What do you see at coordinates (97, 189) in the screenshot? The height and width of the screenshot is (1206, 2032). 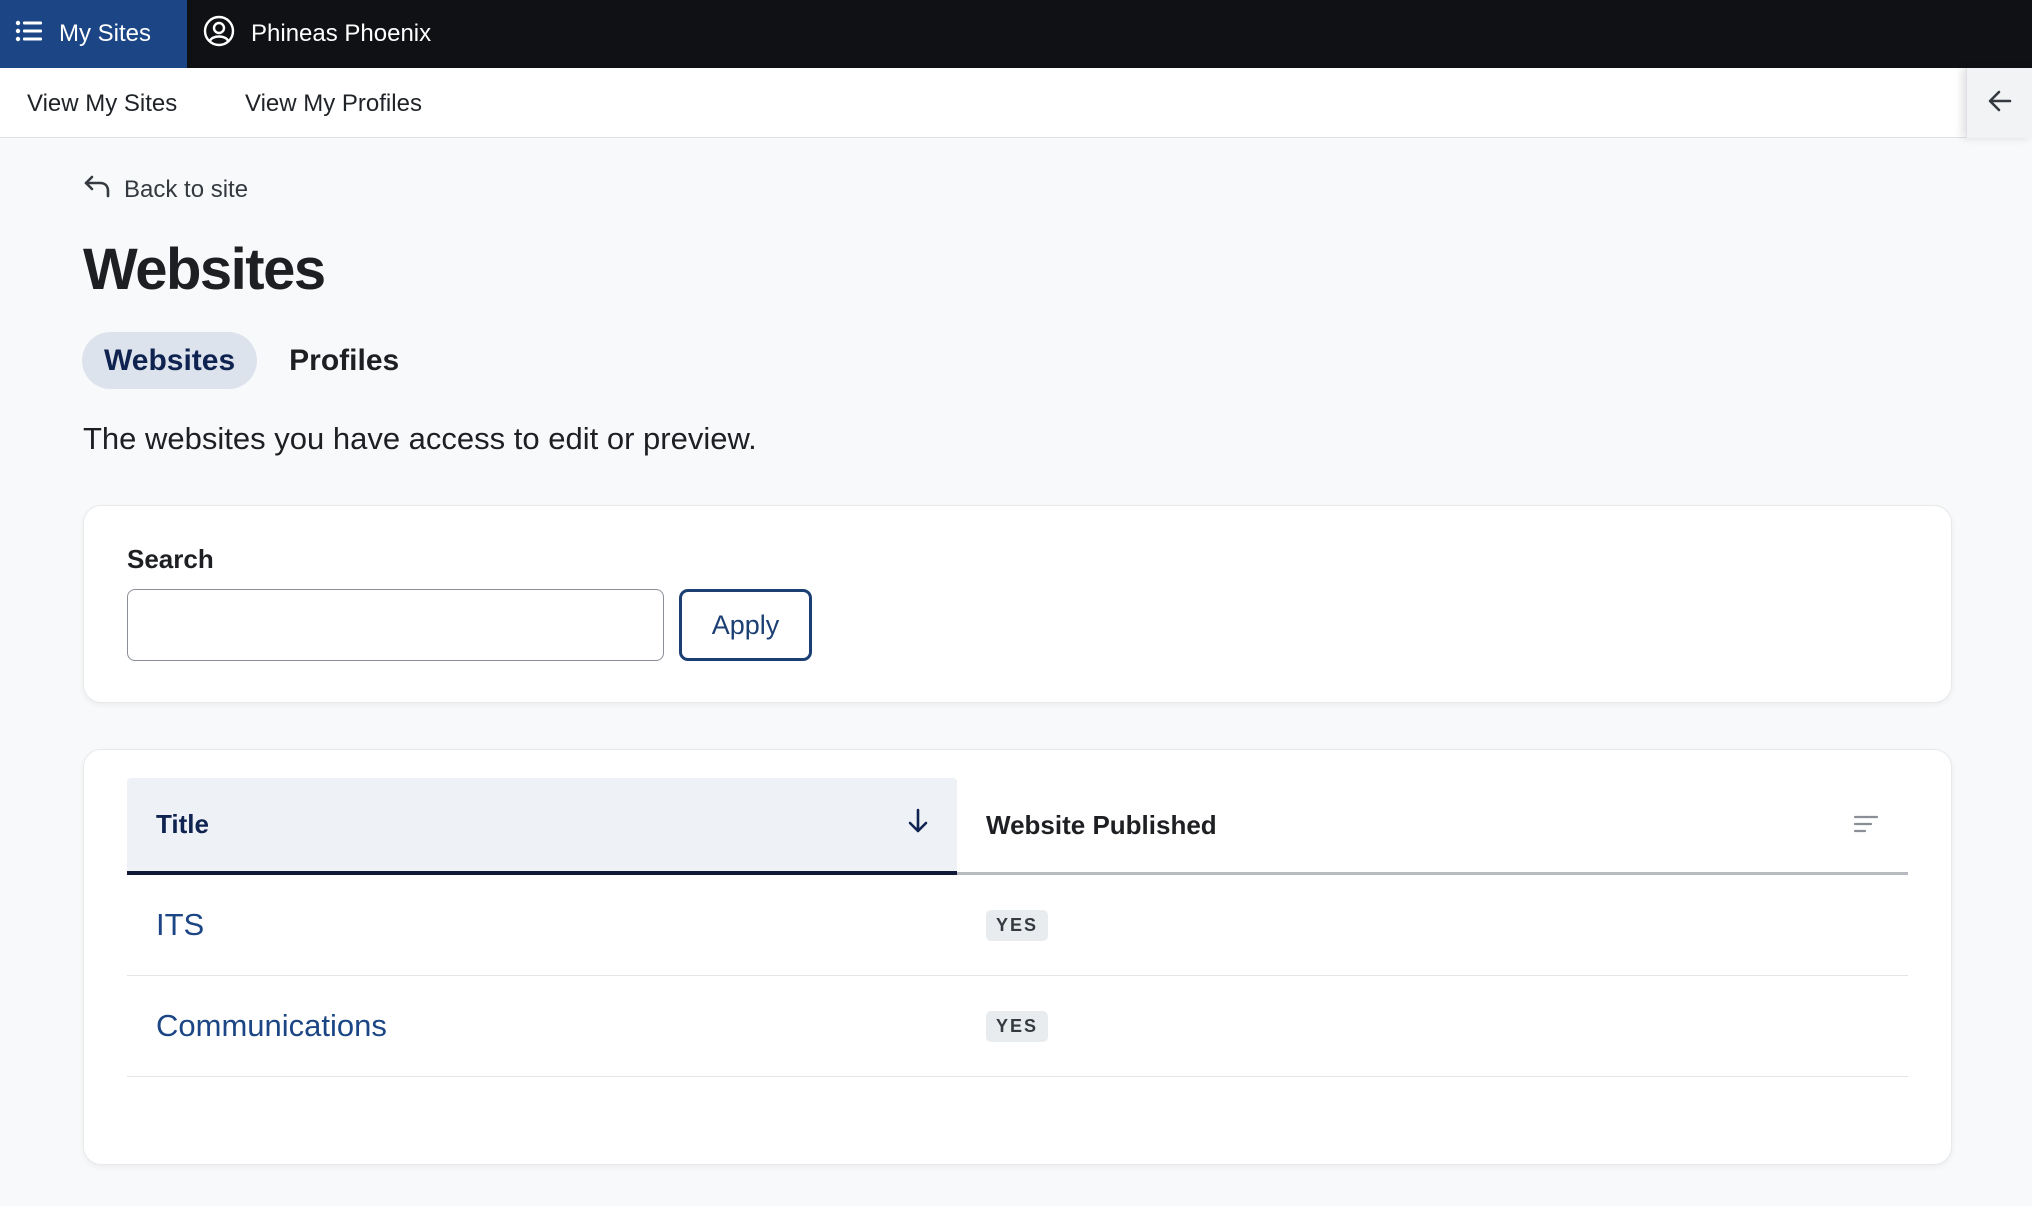 I see `return-arrow-icon` at bounding box center [97, 189].